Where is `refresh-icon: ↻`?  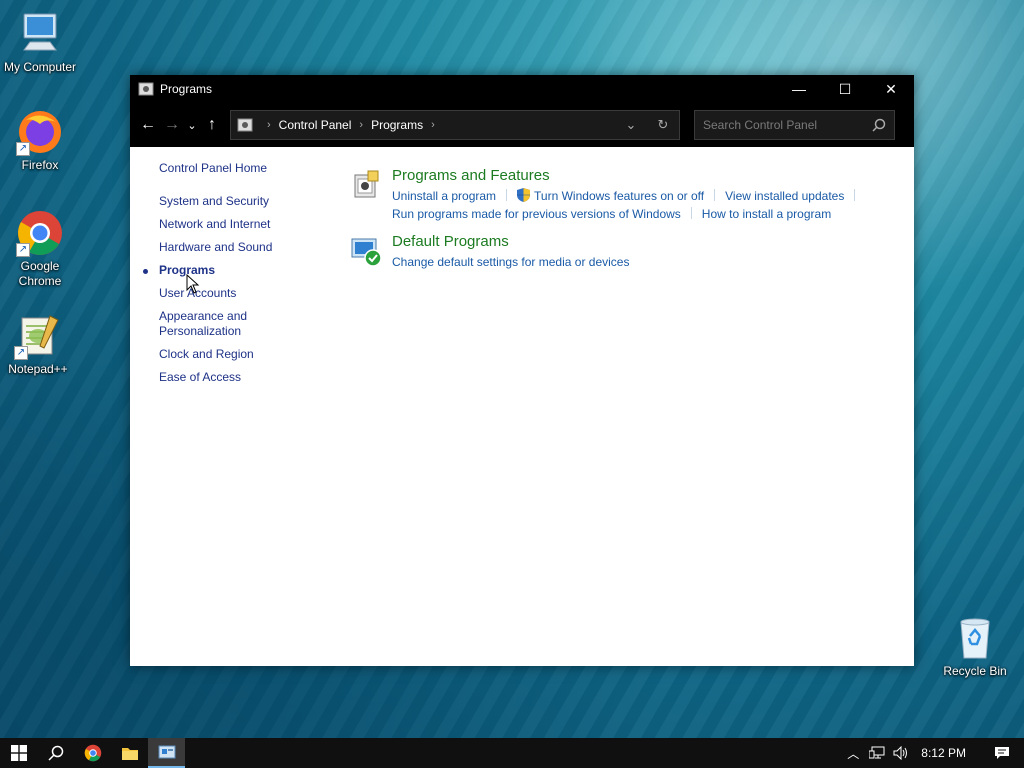
refresh-icon: ↻ is located at coordinates (663, 125).